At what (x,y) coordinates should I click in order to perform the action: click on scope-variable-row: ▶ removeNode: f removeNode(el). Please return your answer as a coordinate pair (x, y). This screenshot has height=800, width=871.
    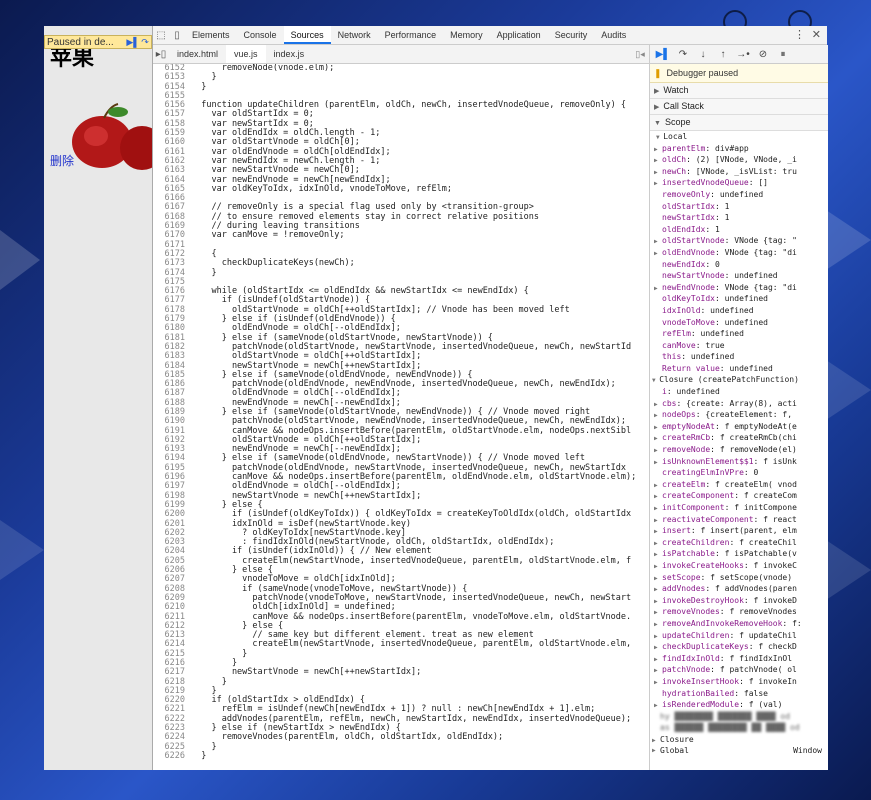
    Looking at the image, I should click on (739, 450).